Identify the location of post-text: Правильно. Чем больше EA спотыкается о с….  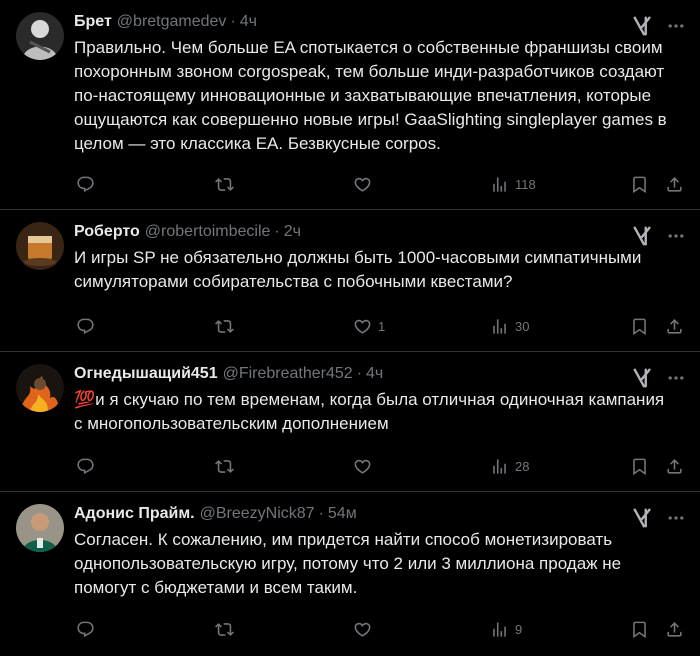
(370, 95).